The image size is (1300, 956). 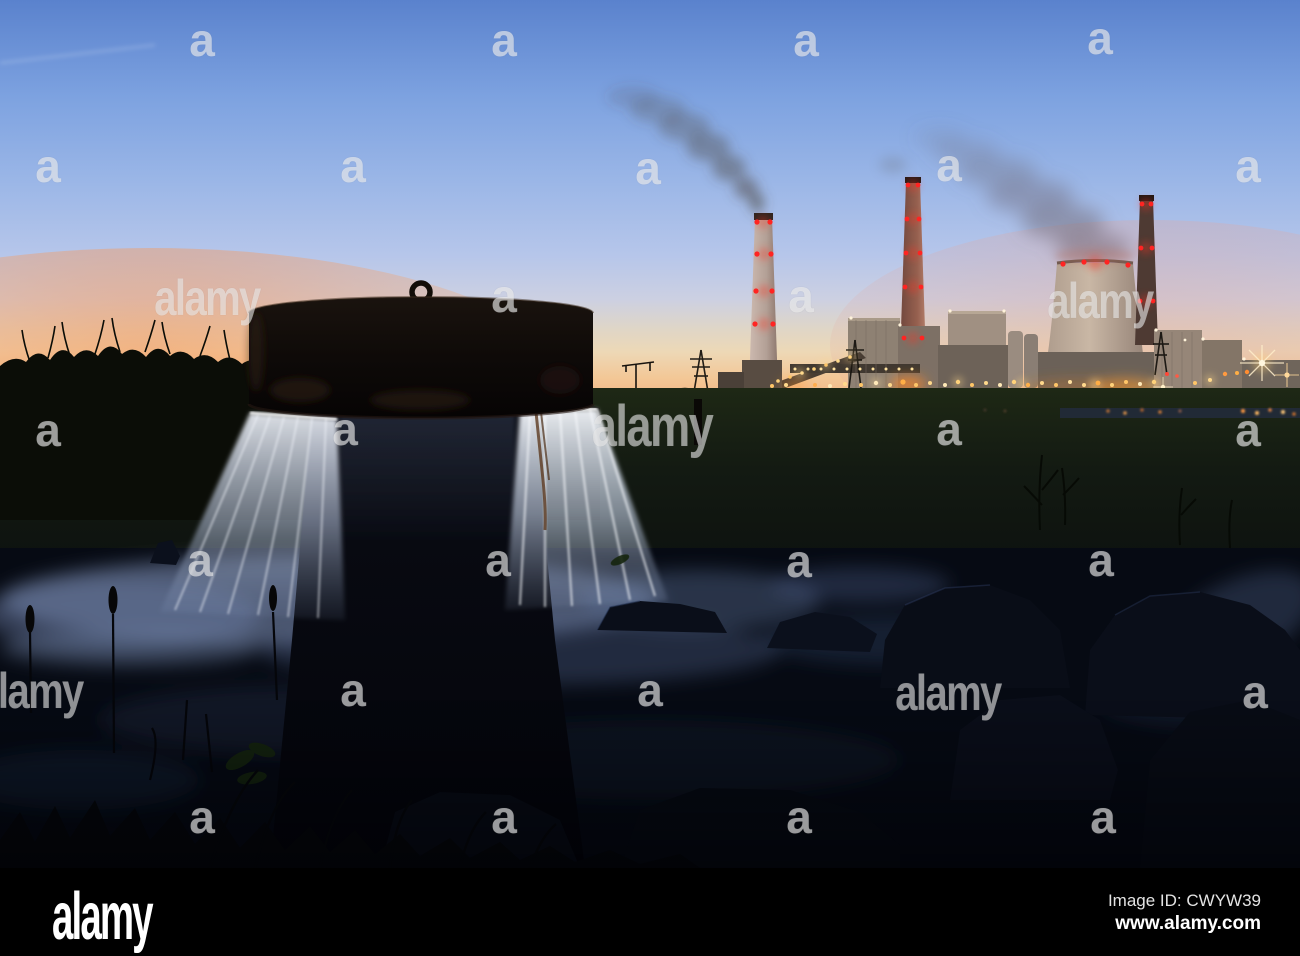 I want to click on image-id-label: Image ID: CWYW39, so click(x=1184, y=900).